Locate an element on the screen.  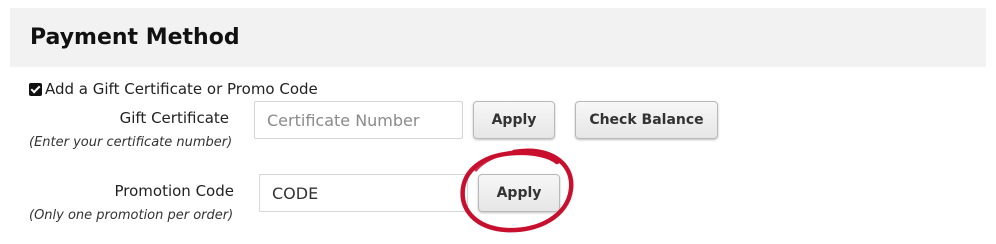
promotion-code-label: Promotion Code is located at coordinates (174, 191).